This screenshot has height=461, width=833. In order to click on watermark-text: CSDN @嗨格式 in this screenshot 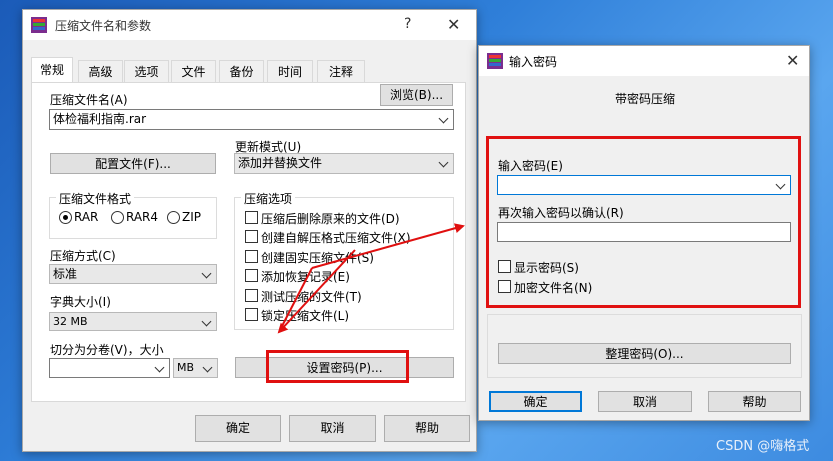, I will do `click(763, 446)`.